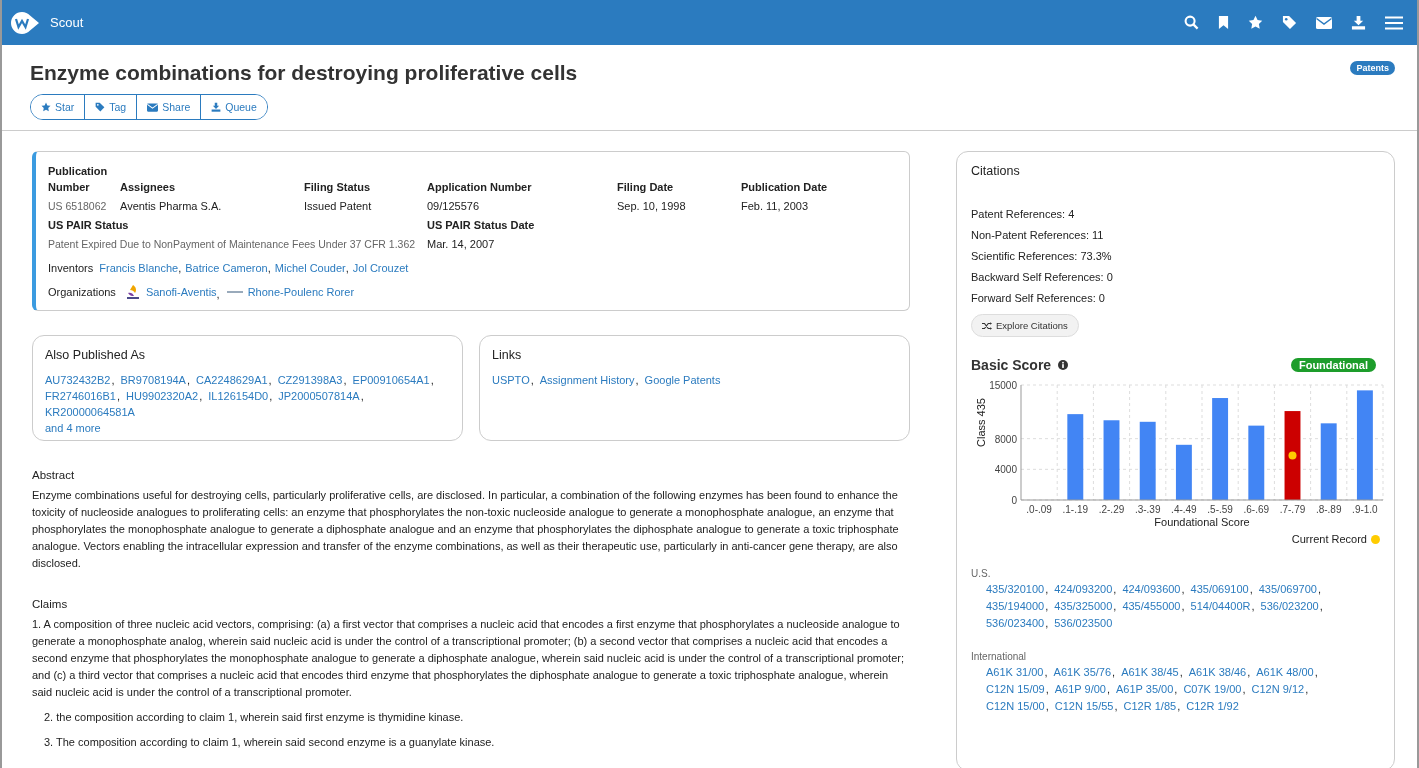 This screenshot has width=1419, height=768. Describe the element at coordinates (89, 225) in the screenshot. I see `field-label: US PAIR Status` at that location.